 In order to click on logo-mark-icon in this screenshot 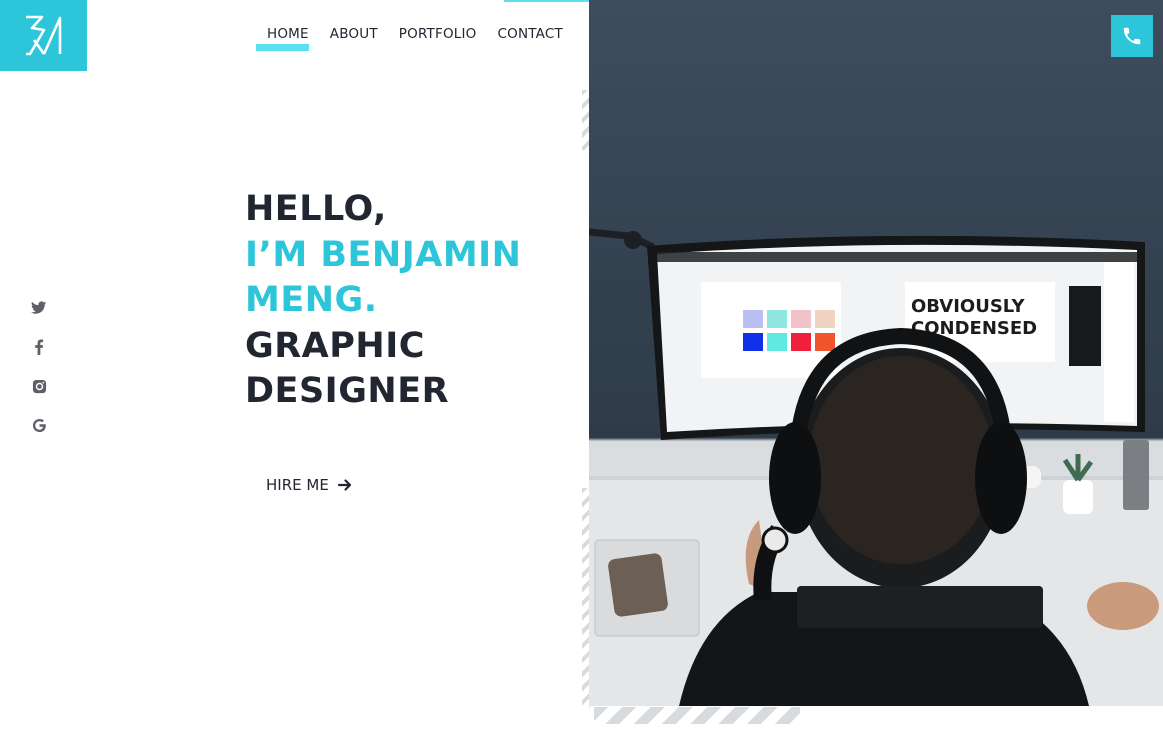, I will do `click(43, 35)`.